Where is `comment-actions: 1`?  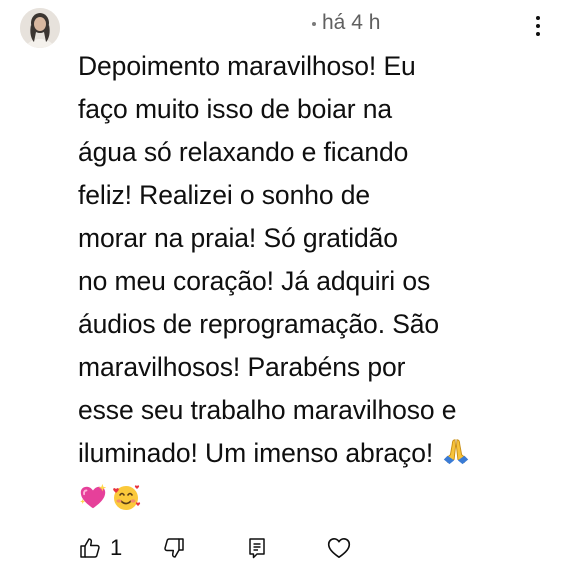 comment-actions: 1 is located at coordinates (228, 548).